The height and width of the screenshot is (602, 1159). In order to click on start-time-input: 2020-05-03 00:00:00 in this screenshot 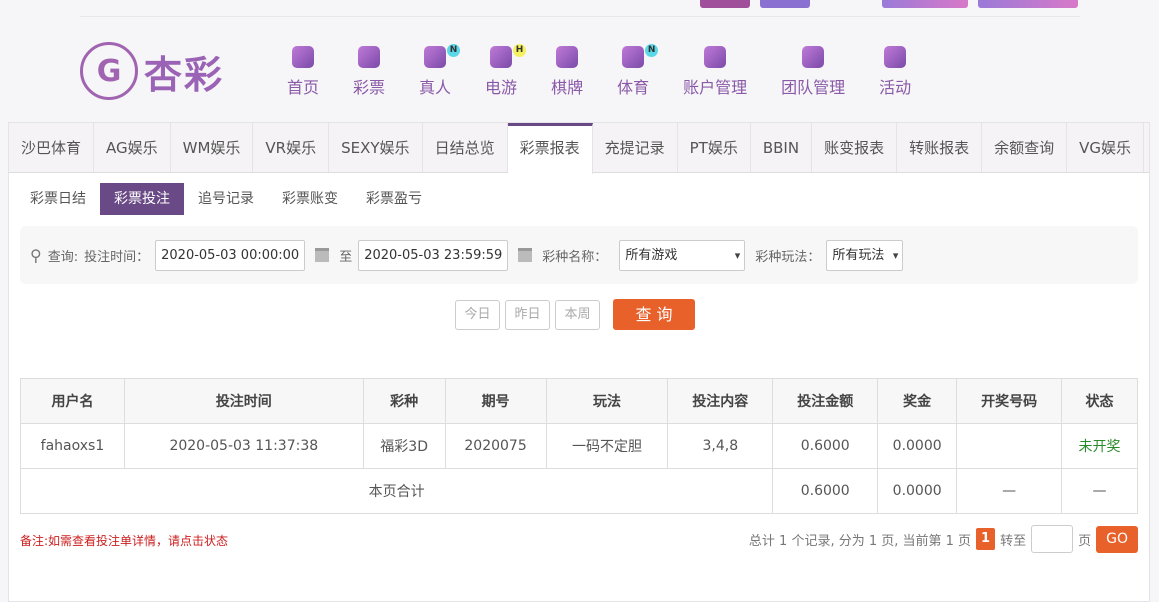, I will do `click(230, 255)`.